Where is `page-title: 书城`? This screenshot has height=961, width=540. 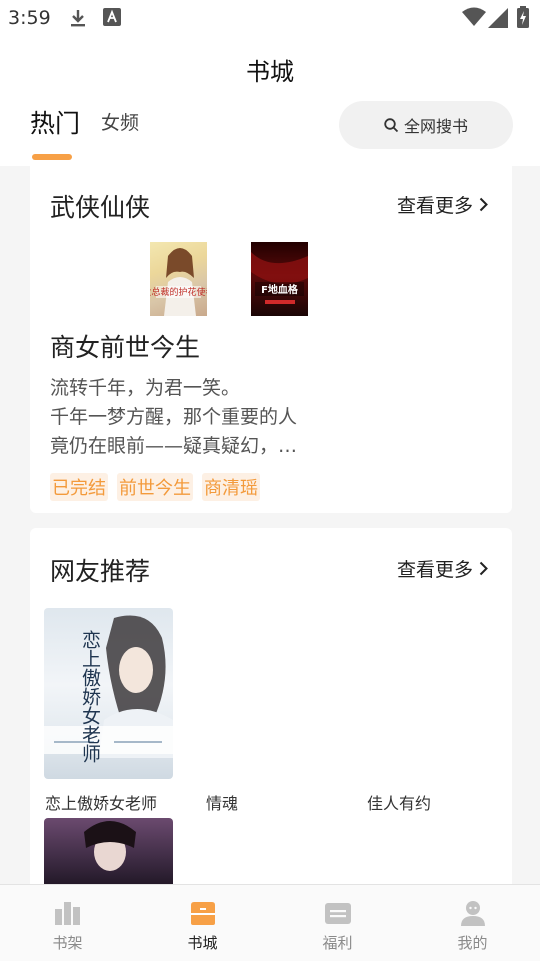
page-title: 书城 is located at coordinates (270, 72).